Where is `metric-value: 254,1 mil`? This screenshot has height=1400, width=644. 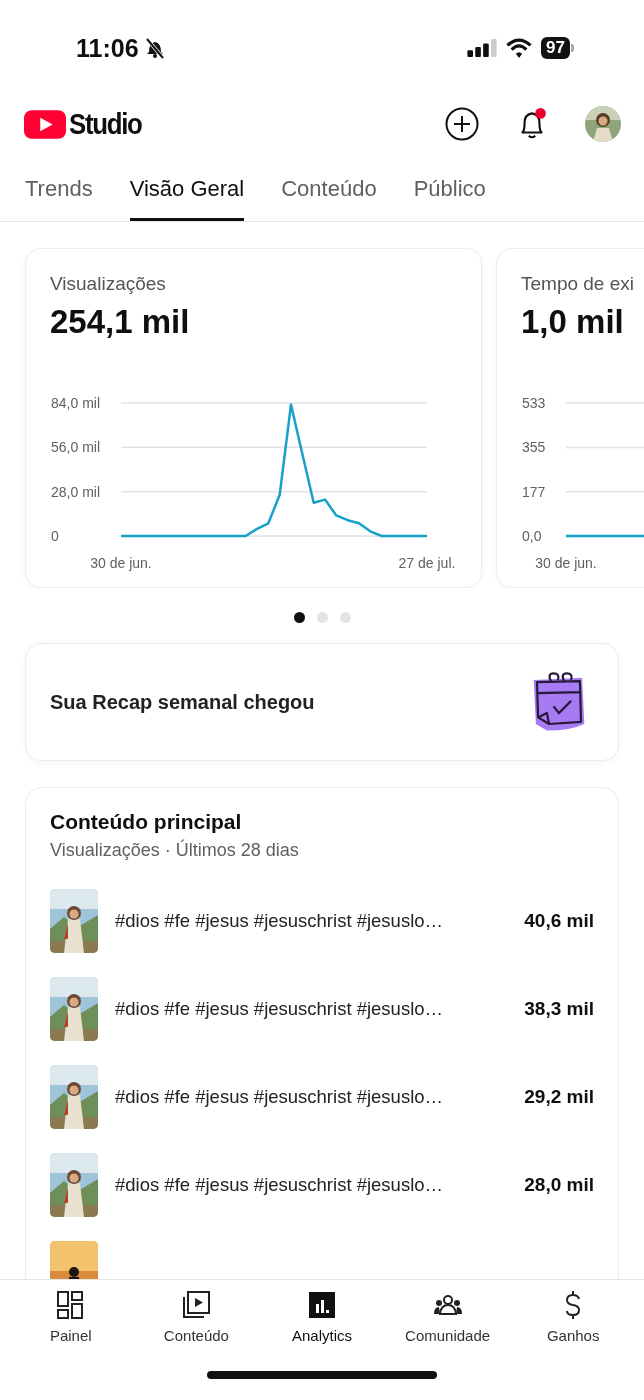 metric-value: 254,1 mil is located at coordinates (120, 322).